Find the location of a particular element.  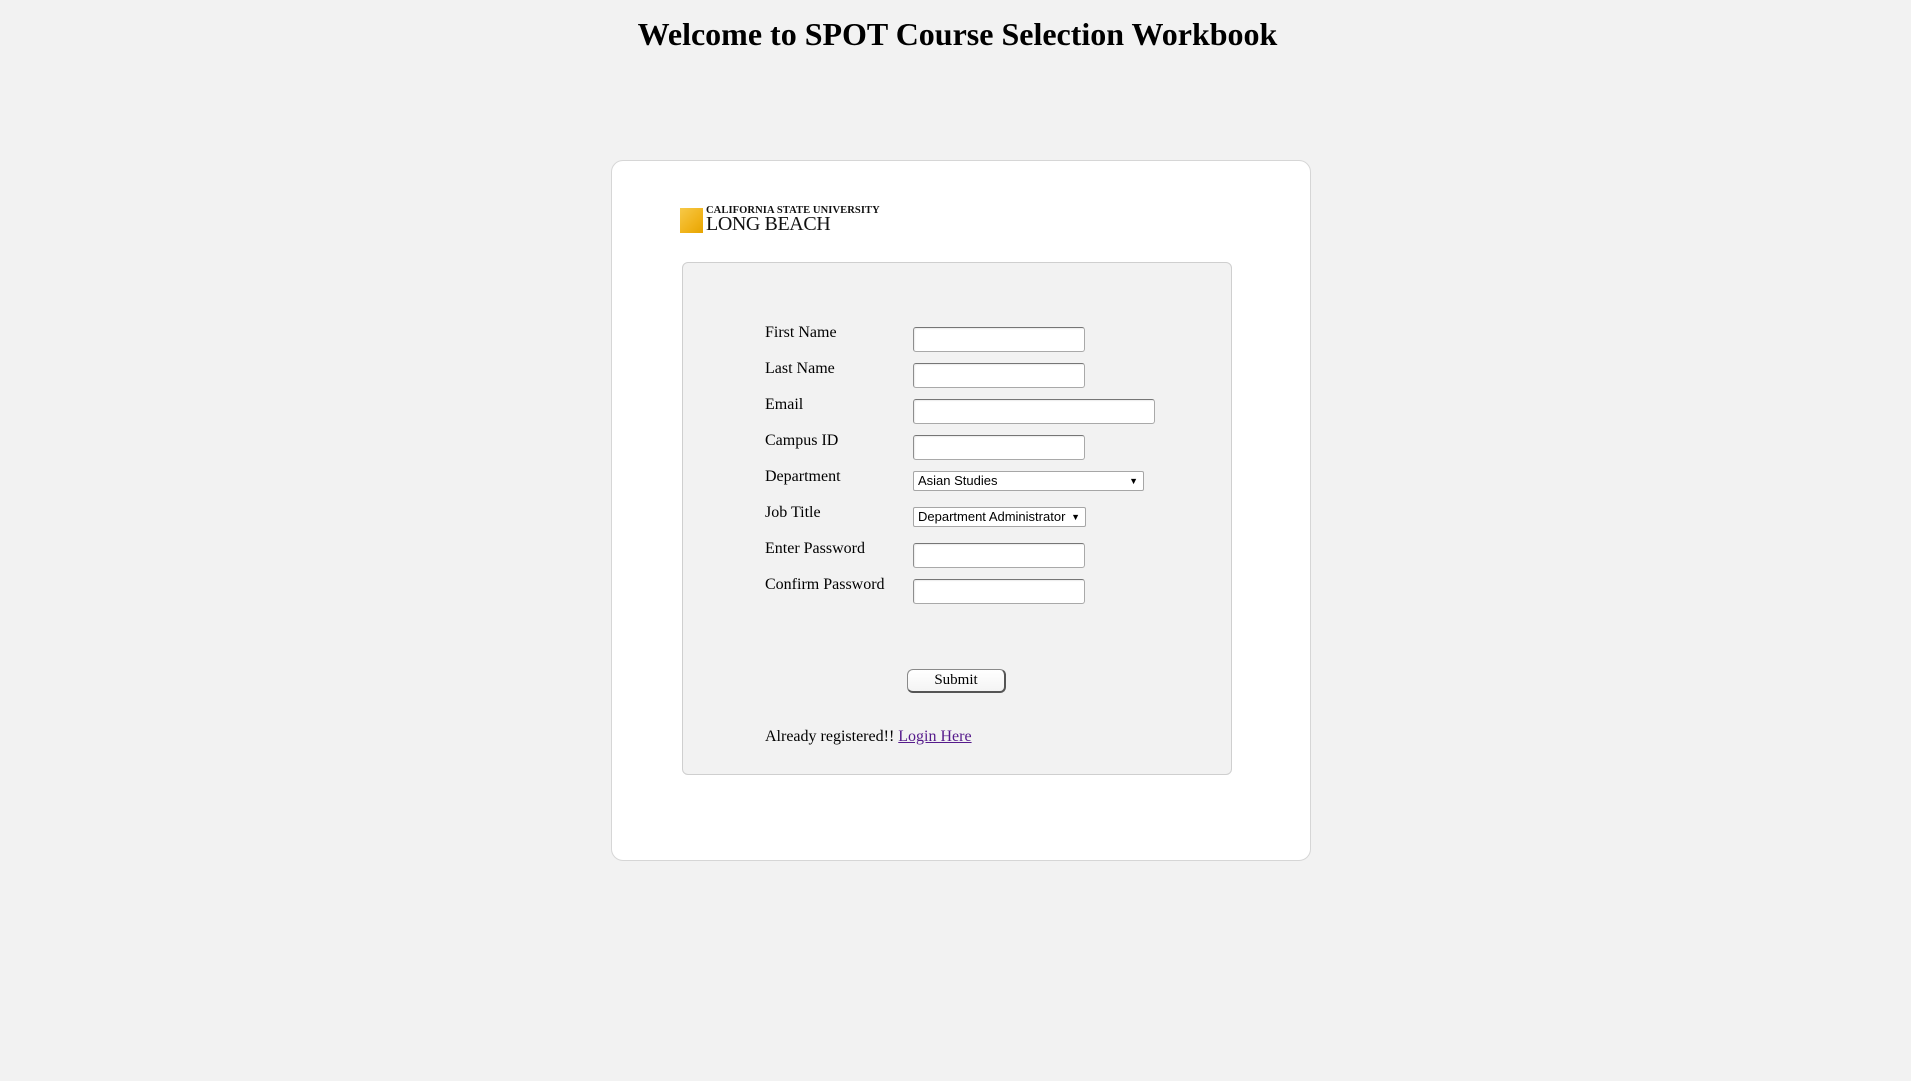

csulb-logo: CALIFORNIA STATE UNIVERSITY LONG BEACH is located at coordinates (780, 220).